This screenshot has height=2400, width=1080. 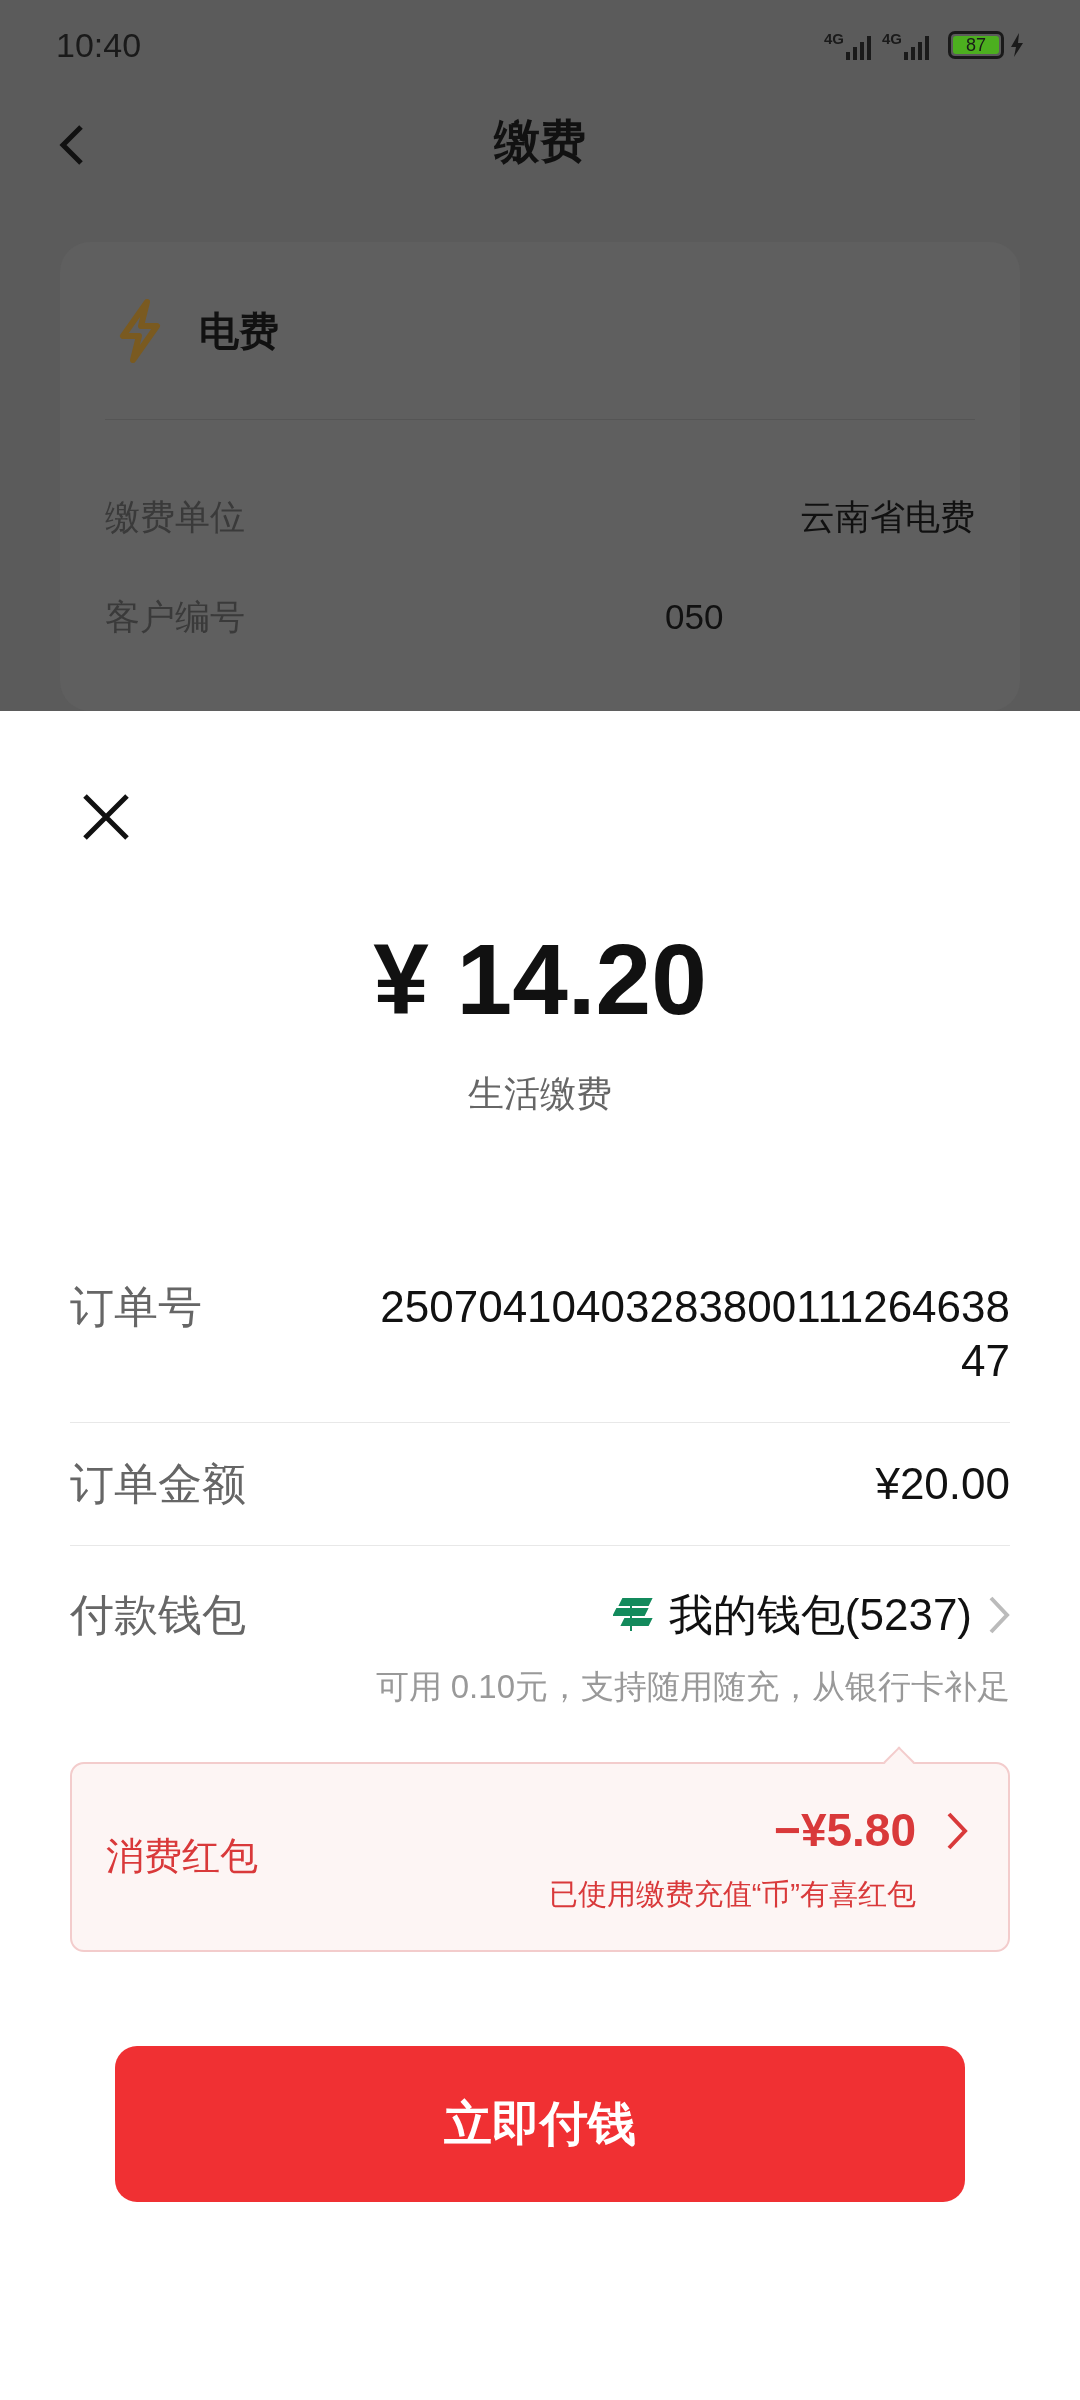 I want to click on wallet-logo-icon, so click(x=632, y=1615).